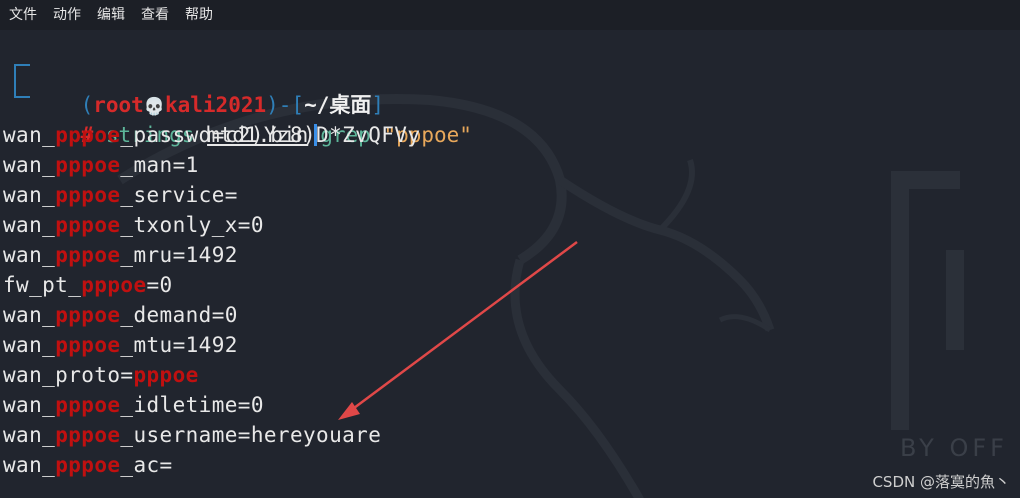  Describe the element at coordinates (110, 15) in the screenshot. I see `menu-edit: 编辑` at that location.